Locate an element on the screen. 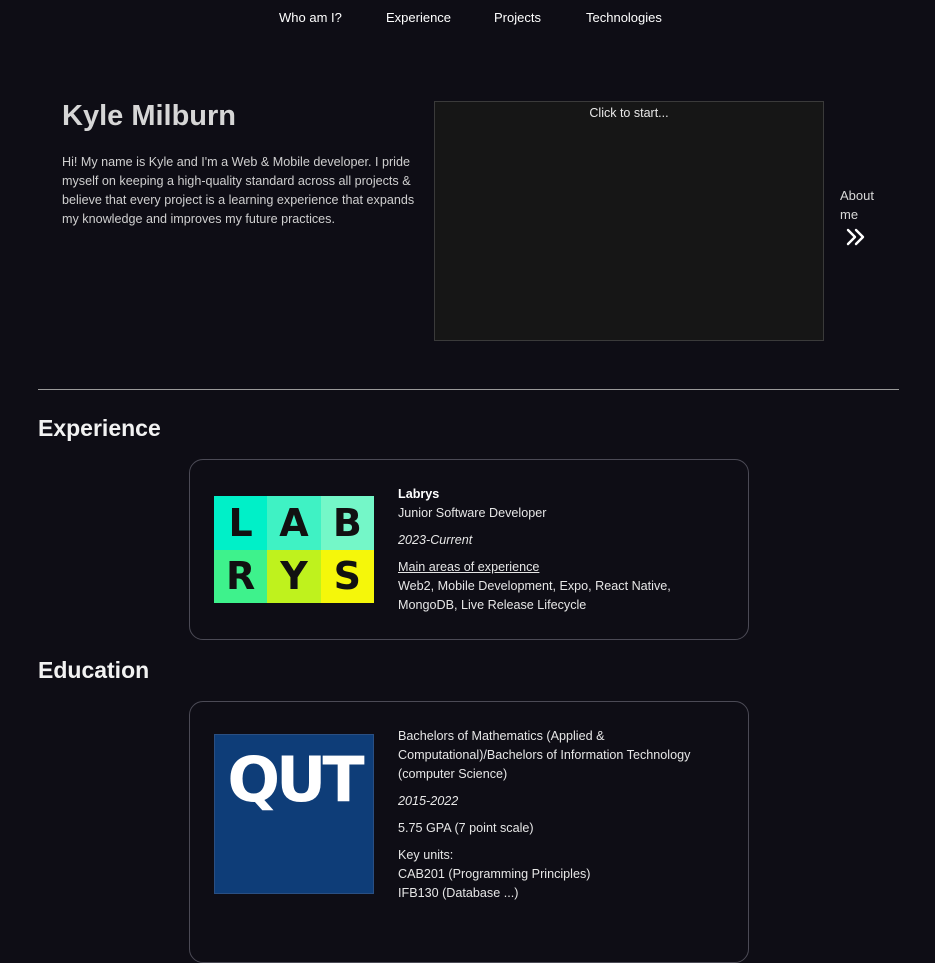 The width and height of the screenshot is (935, 963). key-units-label: Key units: is located at coordinates (426, 855).